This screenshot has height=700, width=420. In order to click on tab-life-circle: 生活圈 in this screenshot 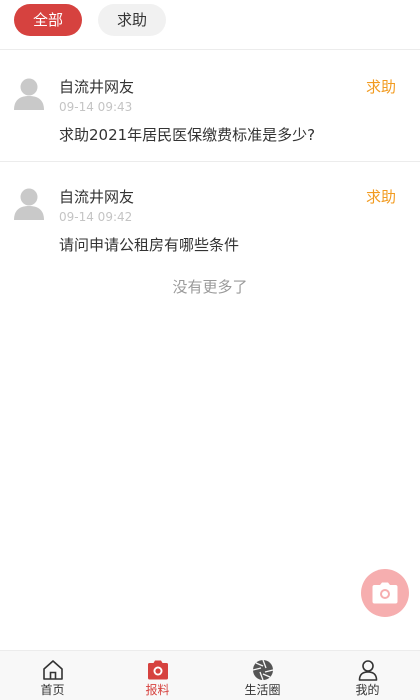, I will do `click(262, 675)`.